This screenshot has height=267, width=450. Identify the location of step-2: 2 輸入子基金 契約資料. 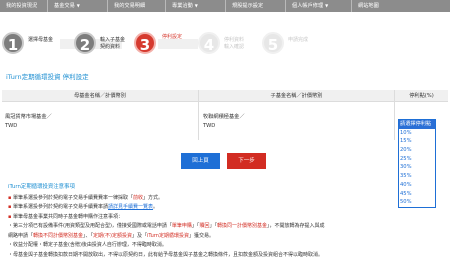
(104, 44).